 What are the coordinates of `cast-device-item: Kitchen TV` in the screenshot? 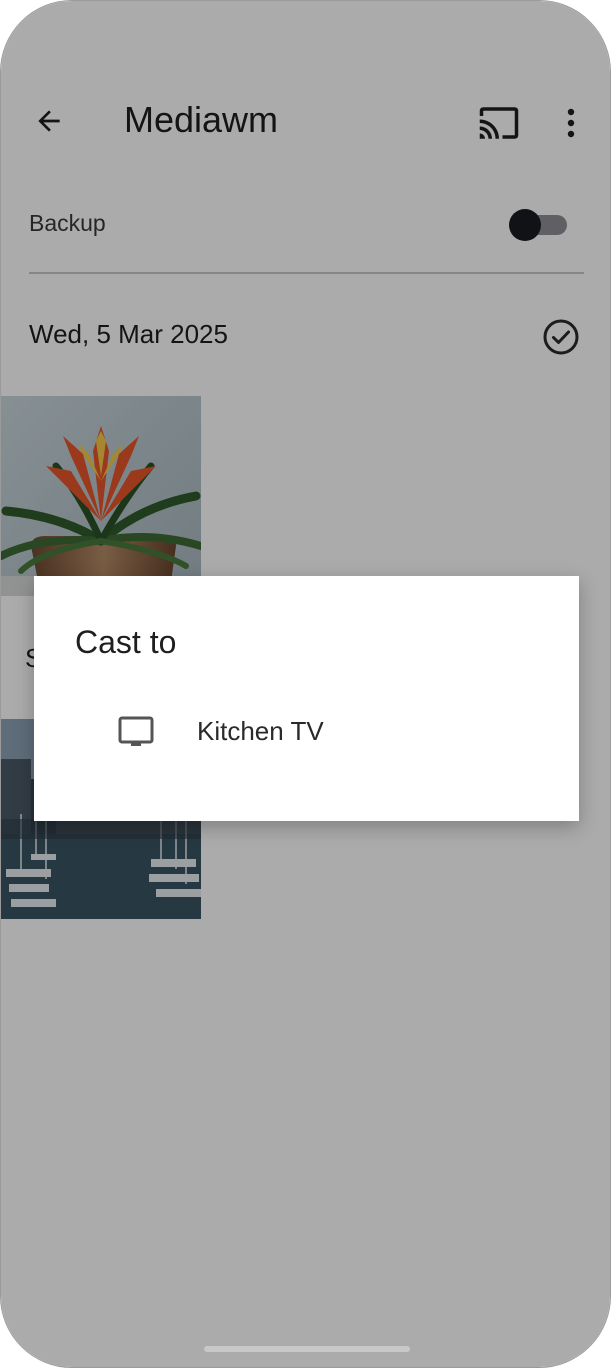 It's located at (306, 731).